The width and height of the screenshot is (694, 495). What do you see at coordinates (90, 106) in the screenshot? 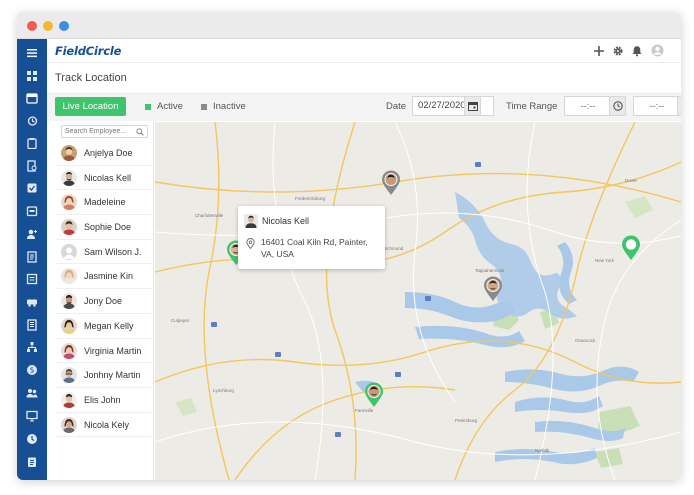
I see `live-location-button: Live Location` at bounding box center [90, 106].